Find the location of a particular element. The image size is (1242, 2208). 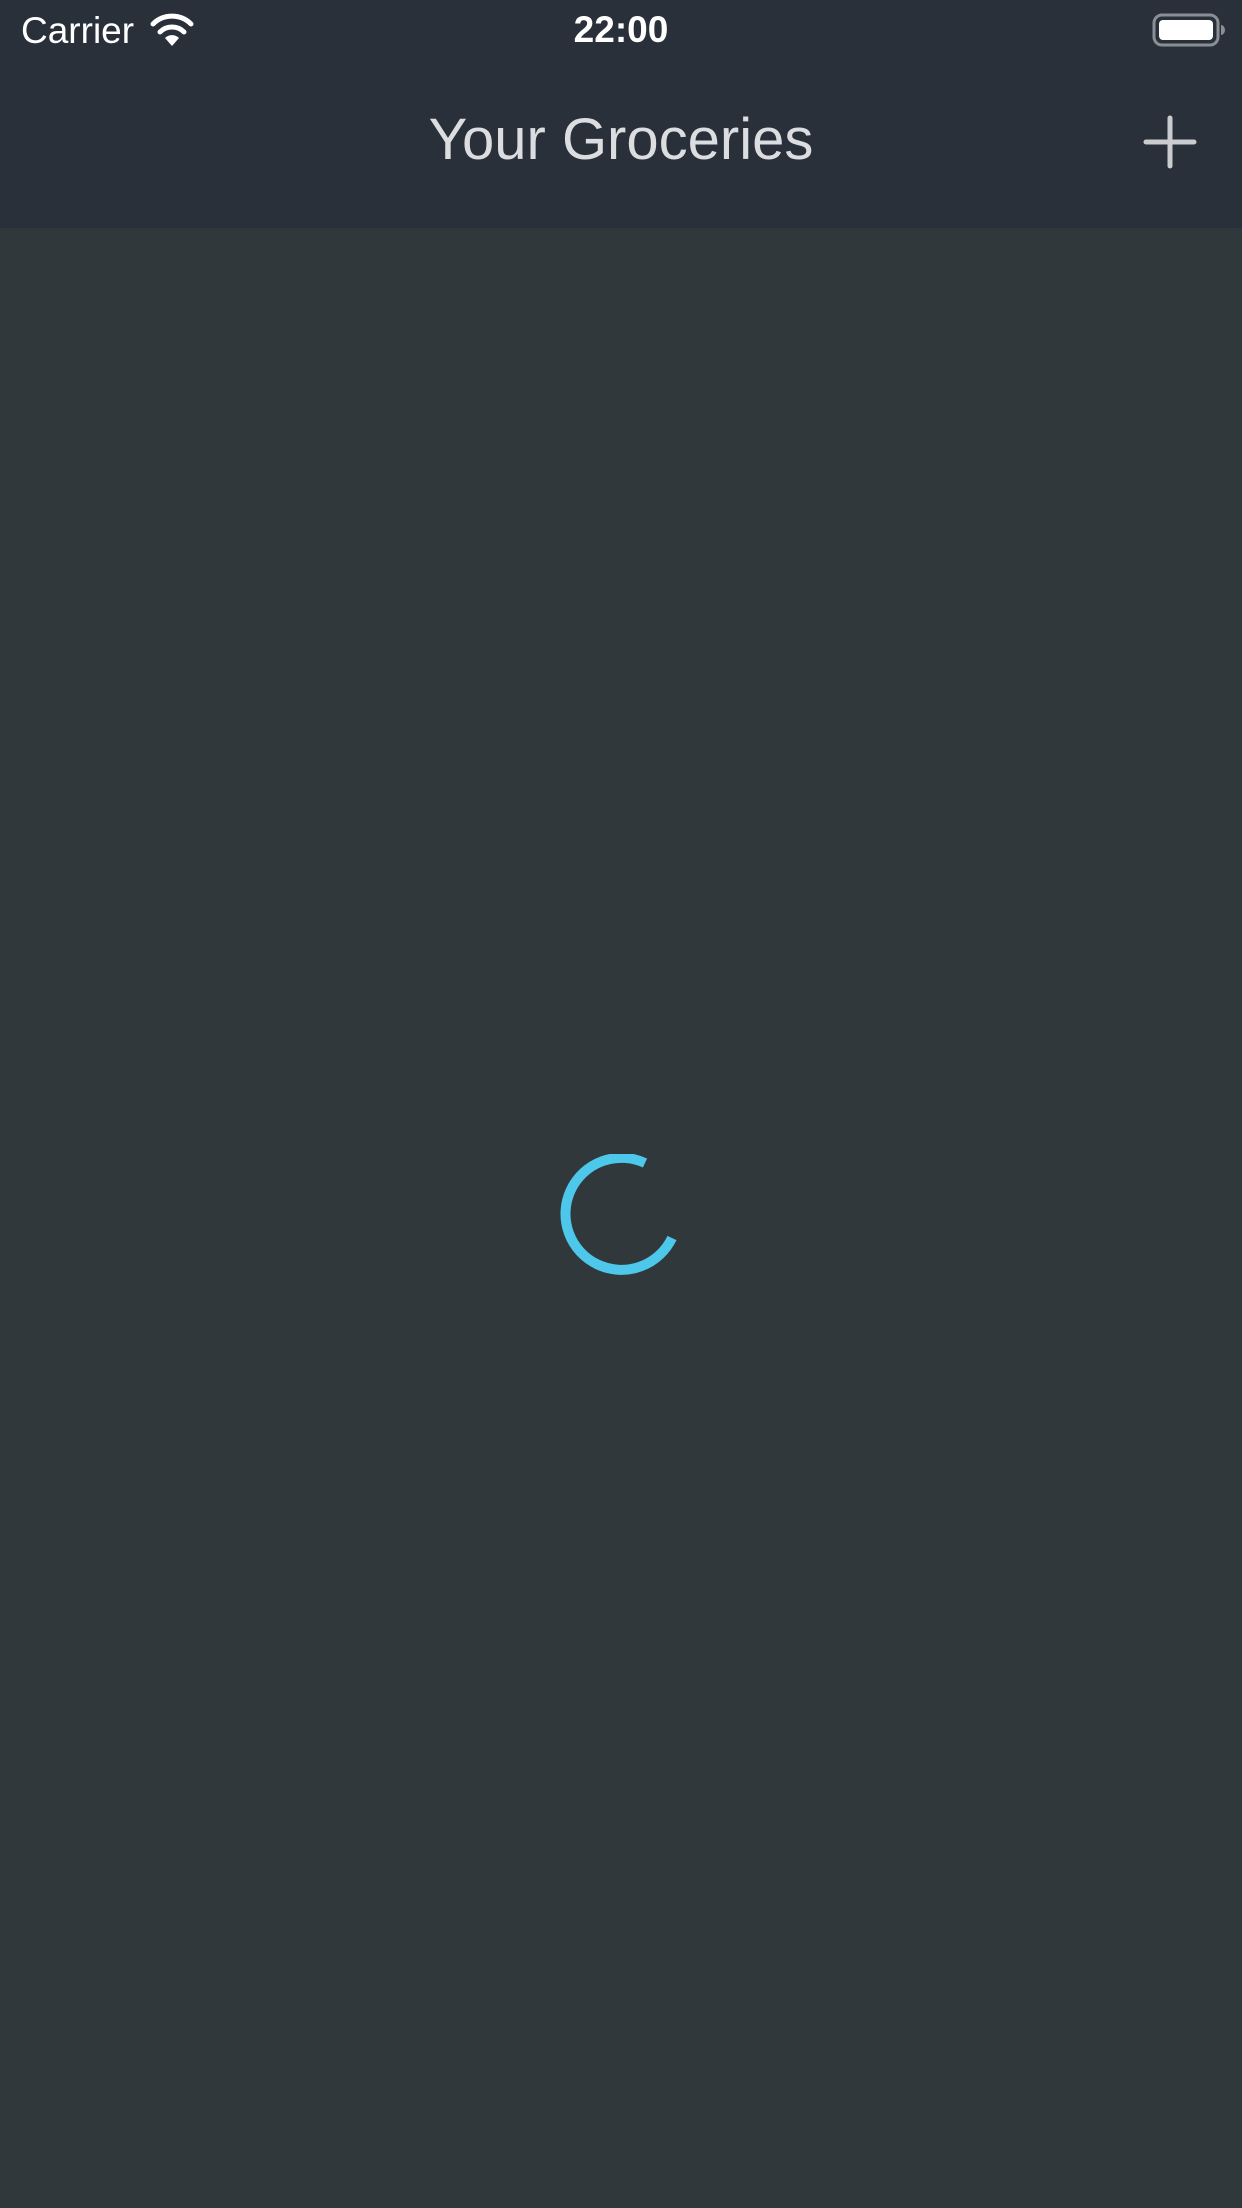

status-time: 22:00 is located at coordinates (621, 29).